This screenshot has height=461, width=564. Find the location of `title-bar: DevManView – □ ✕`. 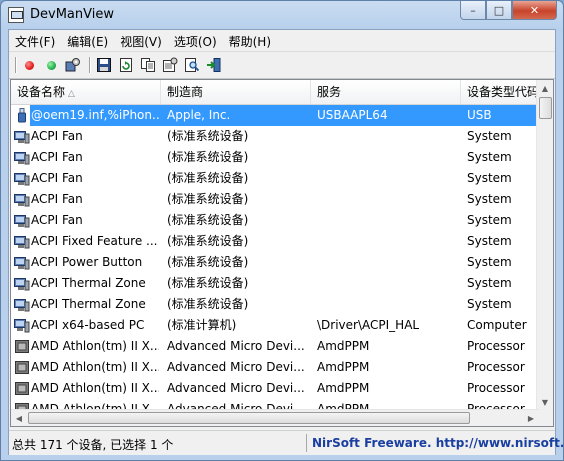

title-bar: DevManView – □ ✕ is located at coordinates (282, 15).